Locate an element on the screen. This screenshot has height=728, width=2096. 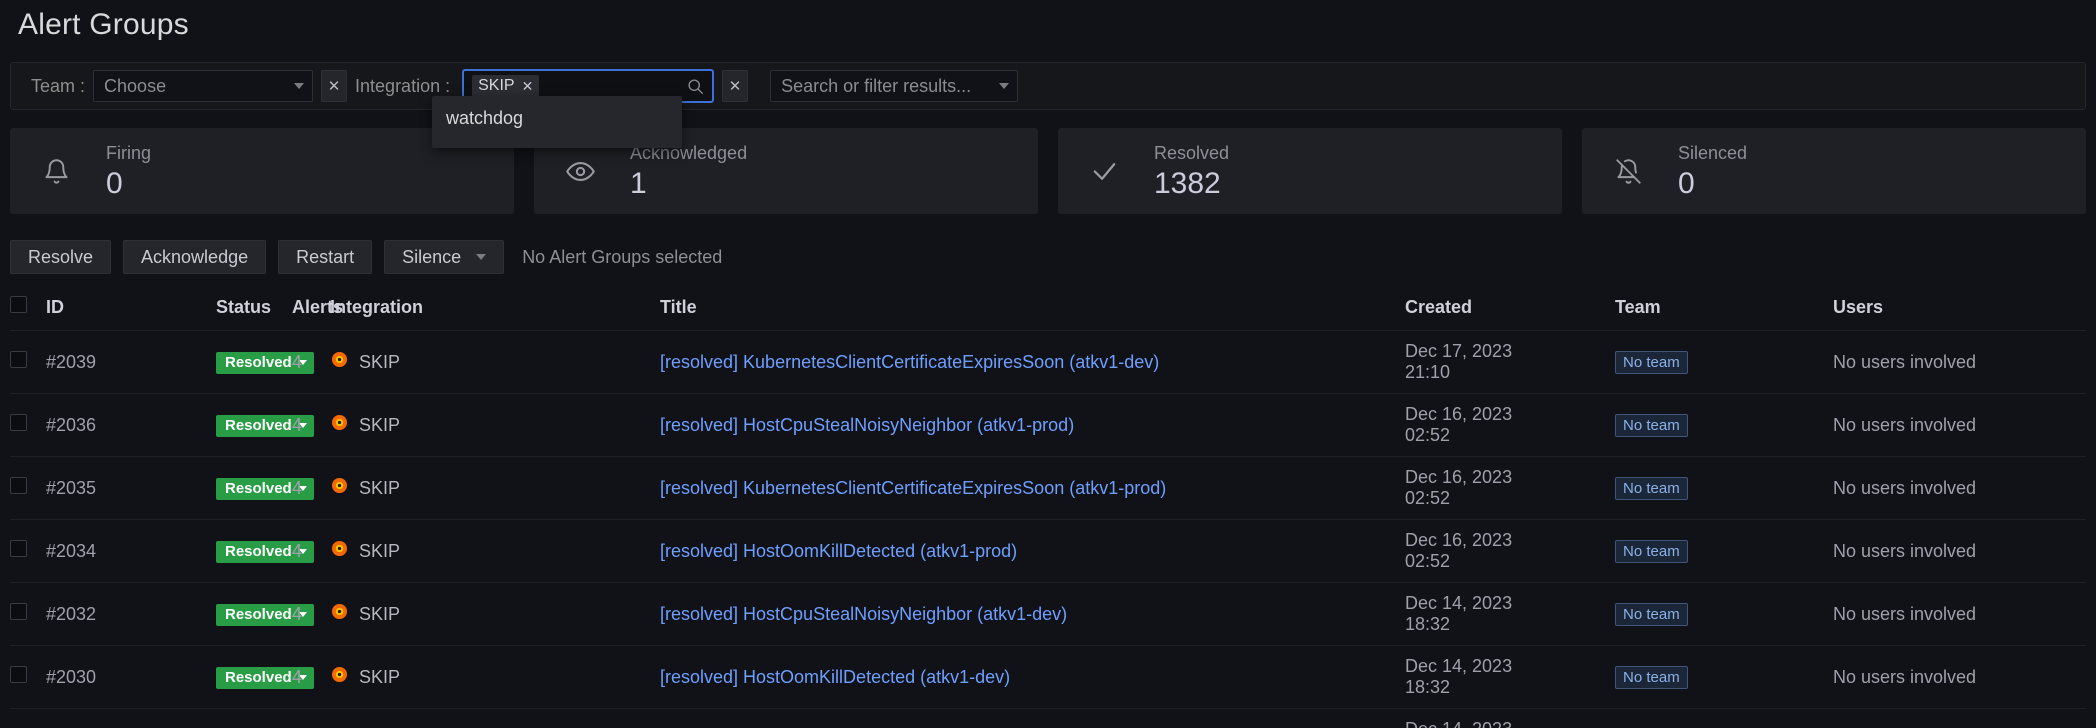
resolve-button: Resolve is located at coordinates (61, 257).